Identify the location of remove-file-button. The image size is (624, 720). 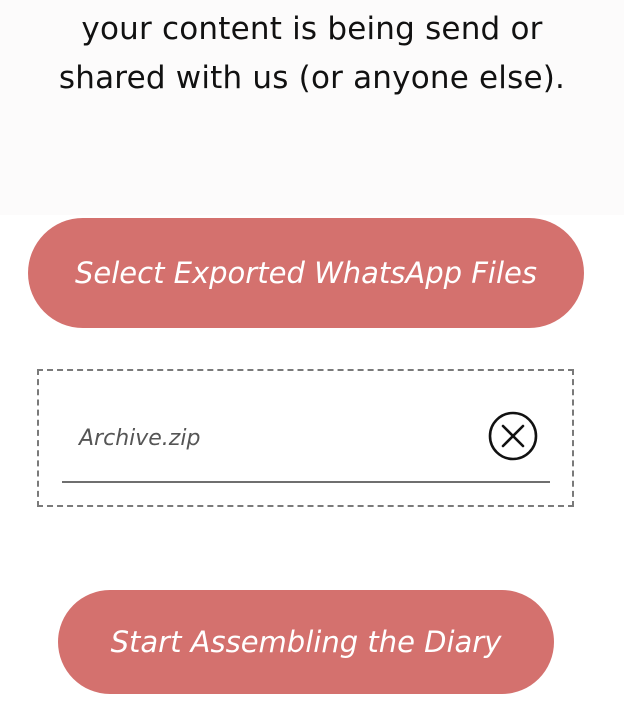
(513, 436).